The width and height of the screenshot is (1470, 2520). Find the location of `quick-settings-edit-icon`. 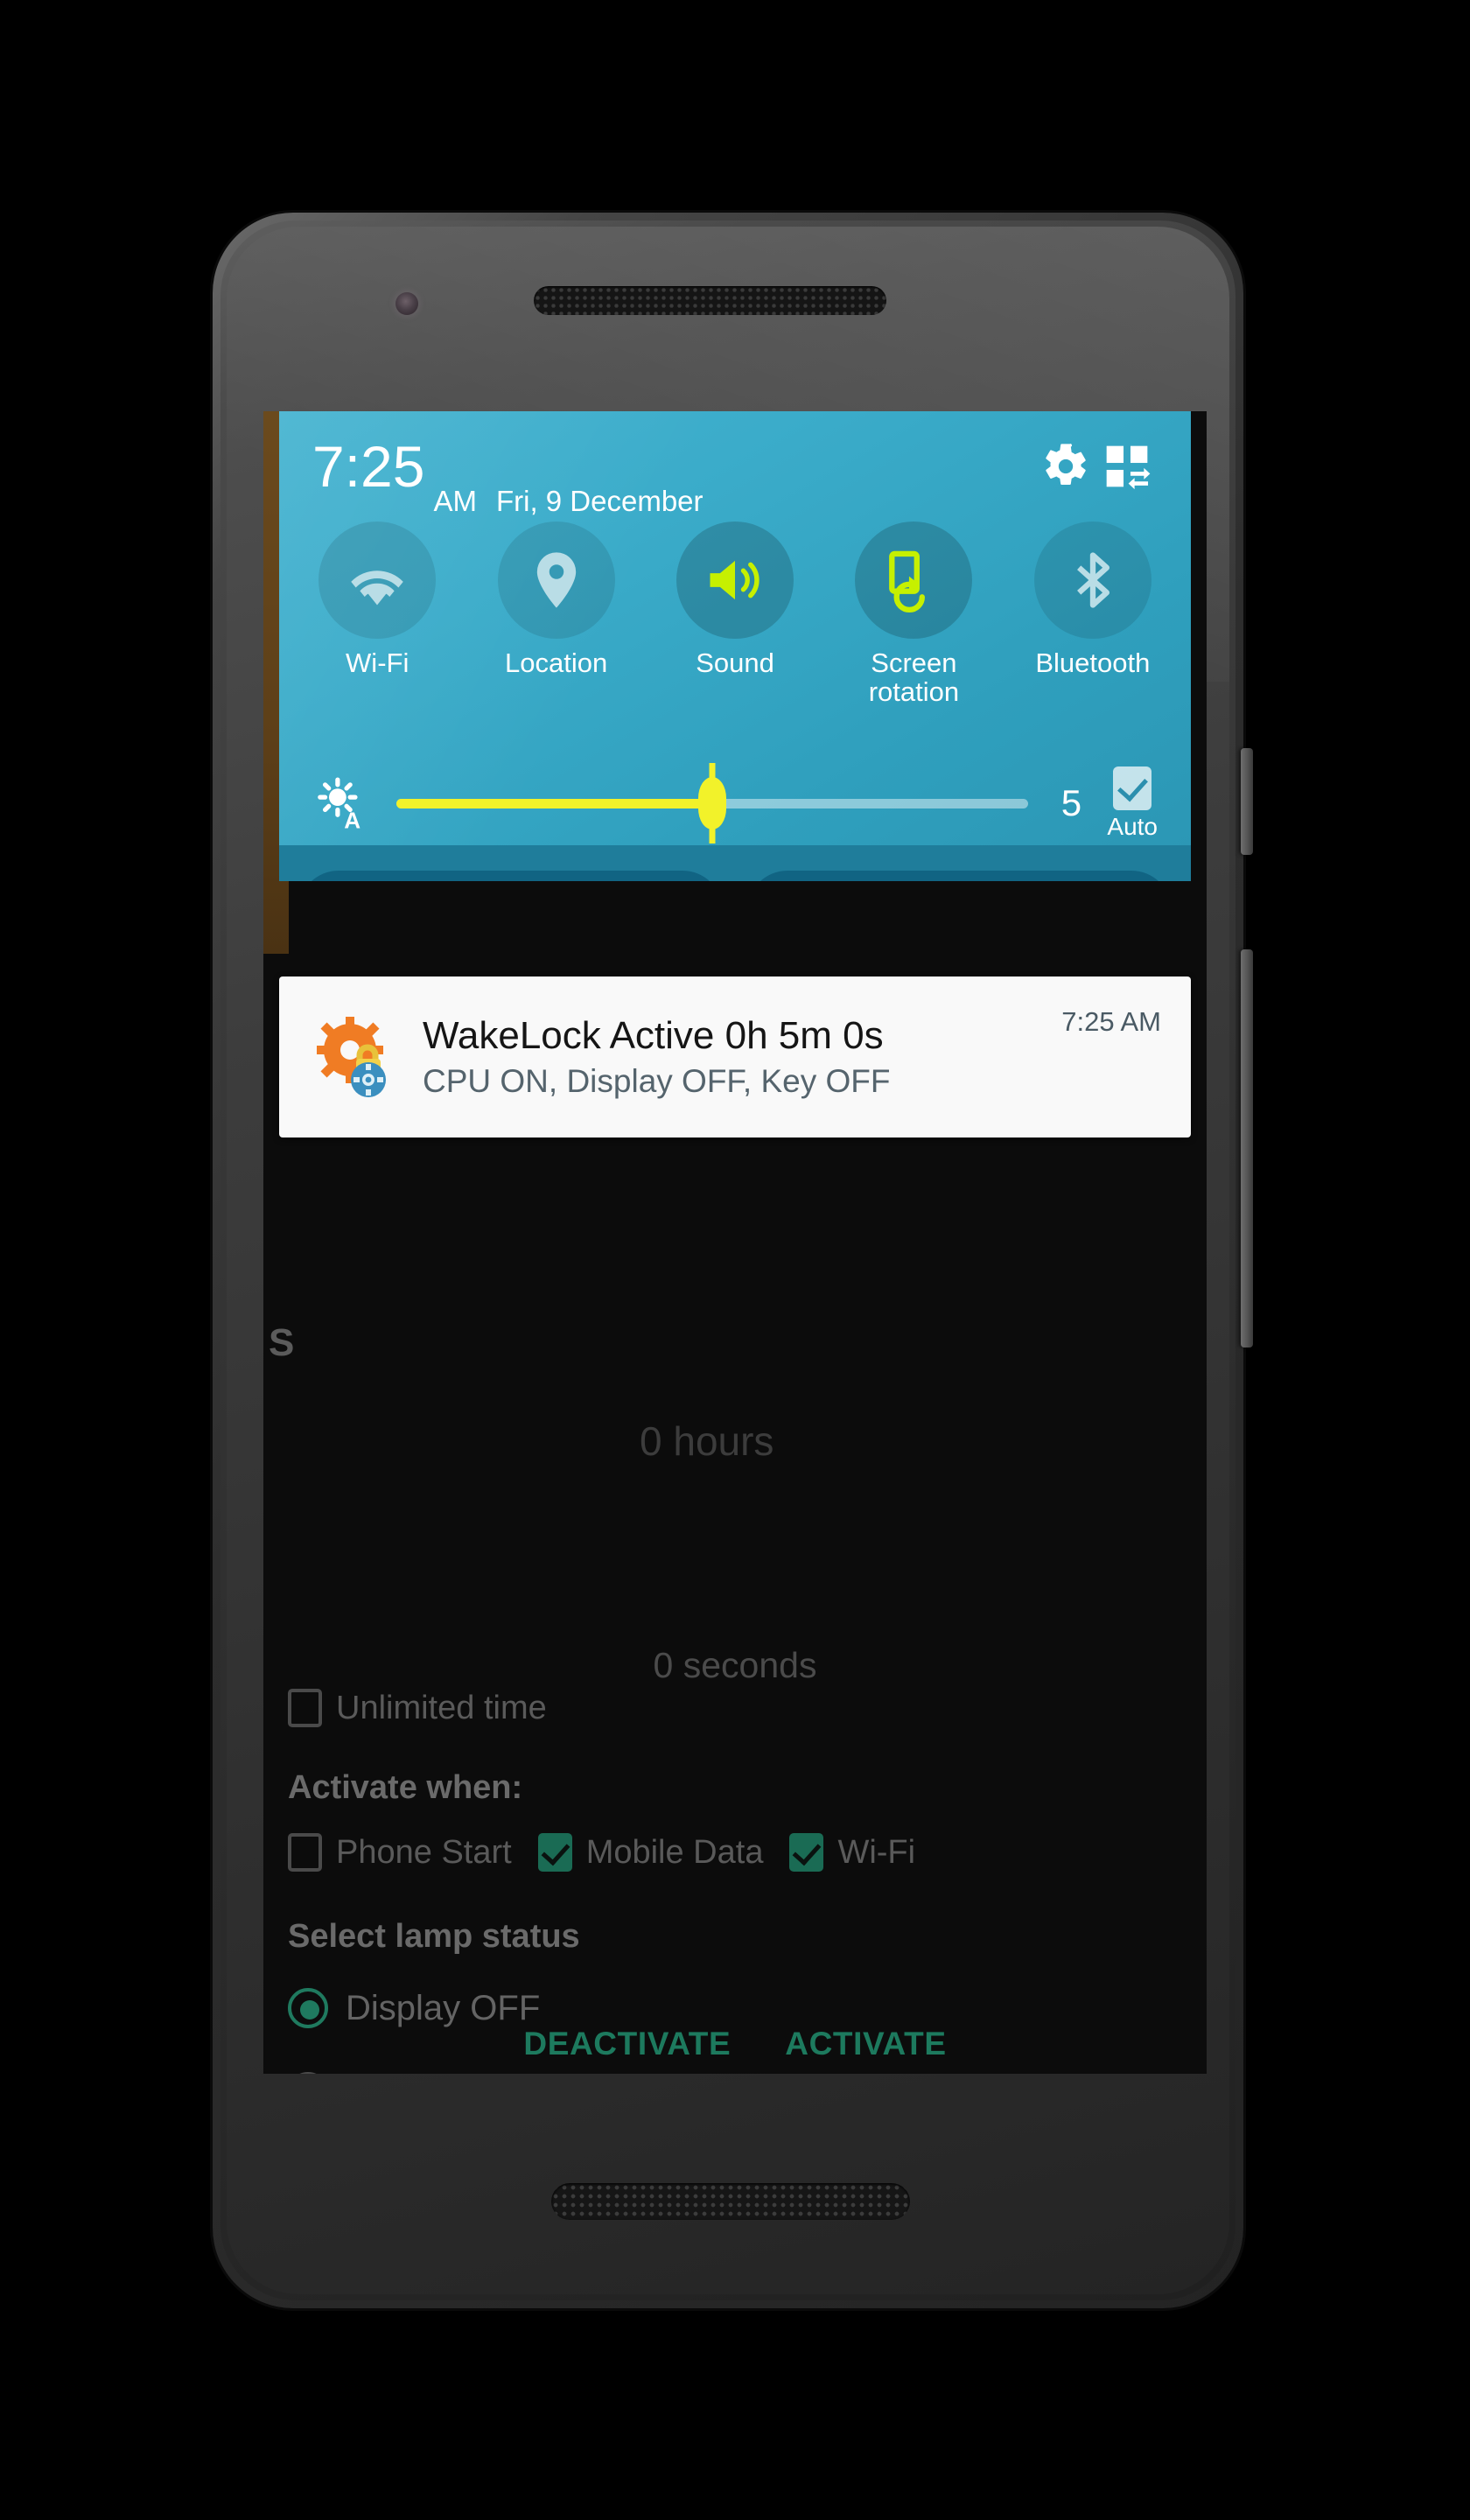

quick-settings-edit-icon is located at coordinates (1128, 467).